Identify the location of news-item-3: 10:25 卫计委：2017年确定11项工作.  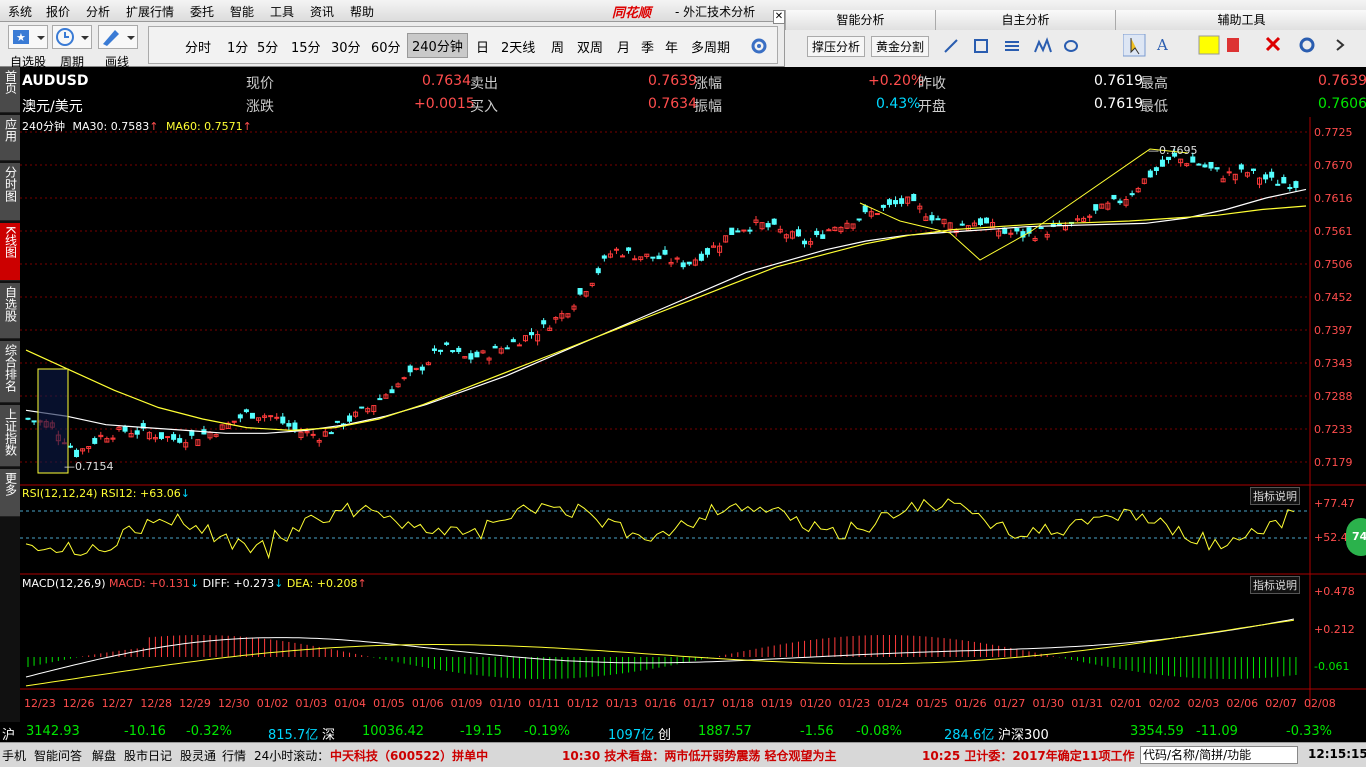
(1031, 755).